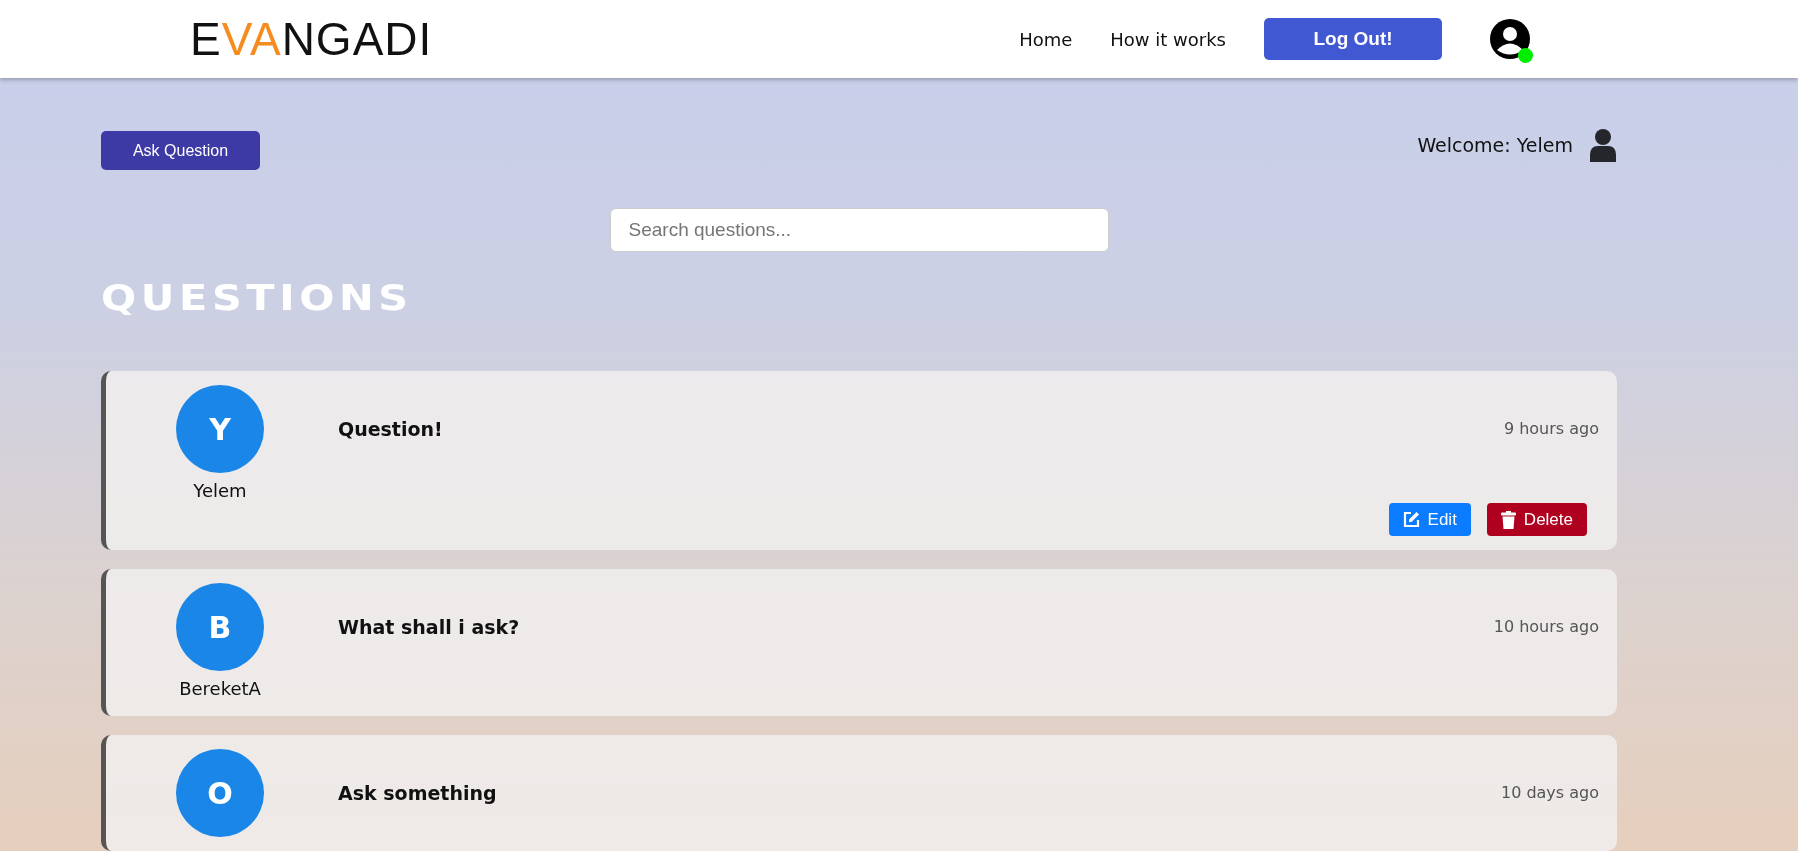  Describe the element at coordinates (220, 627) in the screenshot. I see `user-initial-avatar: B` at that location.